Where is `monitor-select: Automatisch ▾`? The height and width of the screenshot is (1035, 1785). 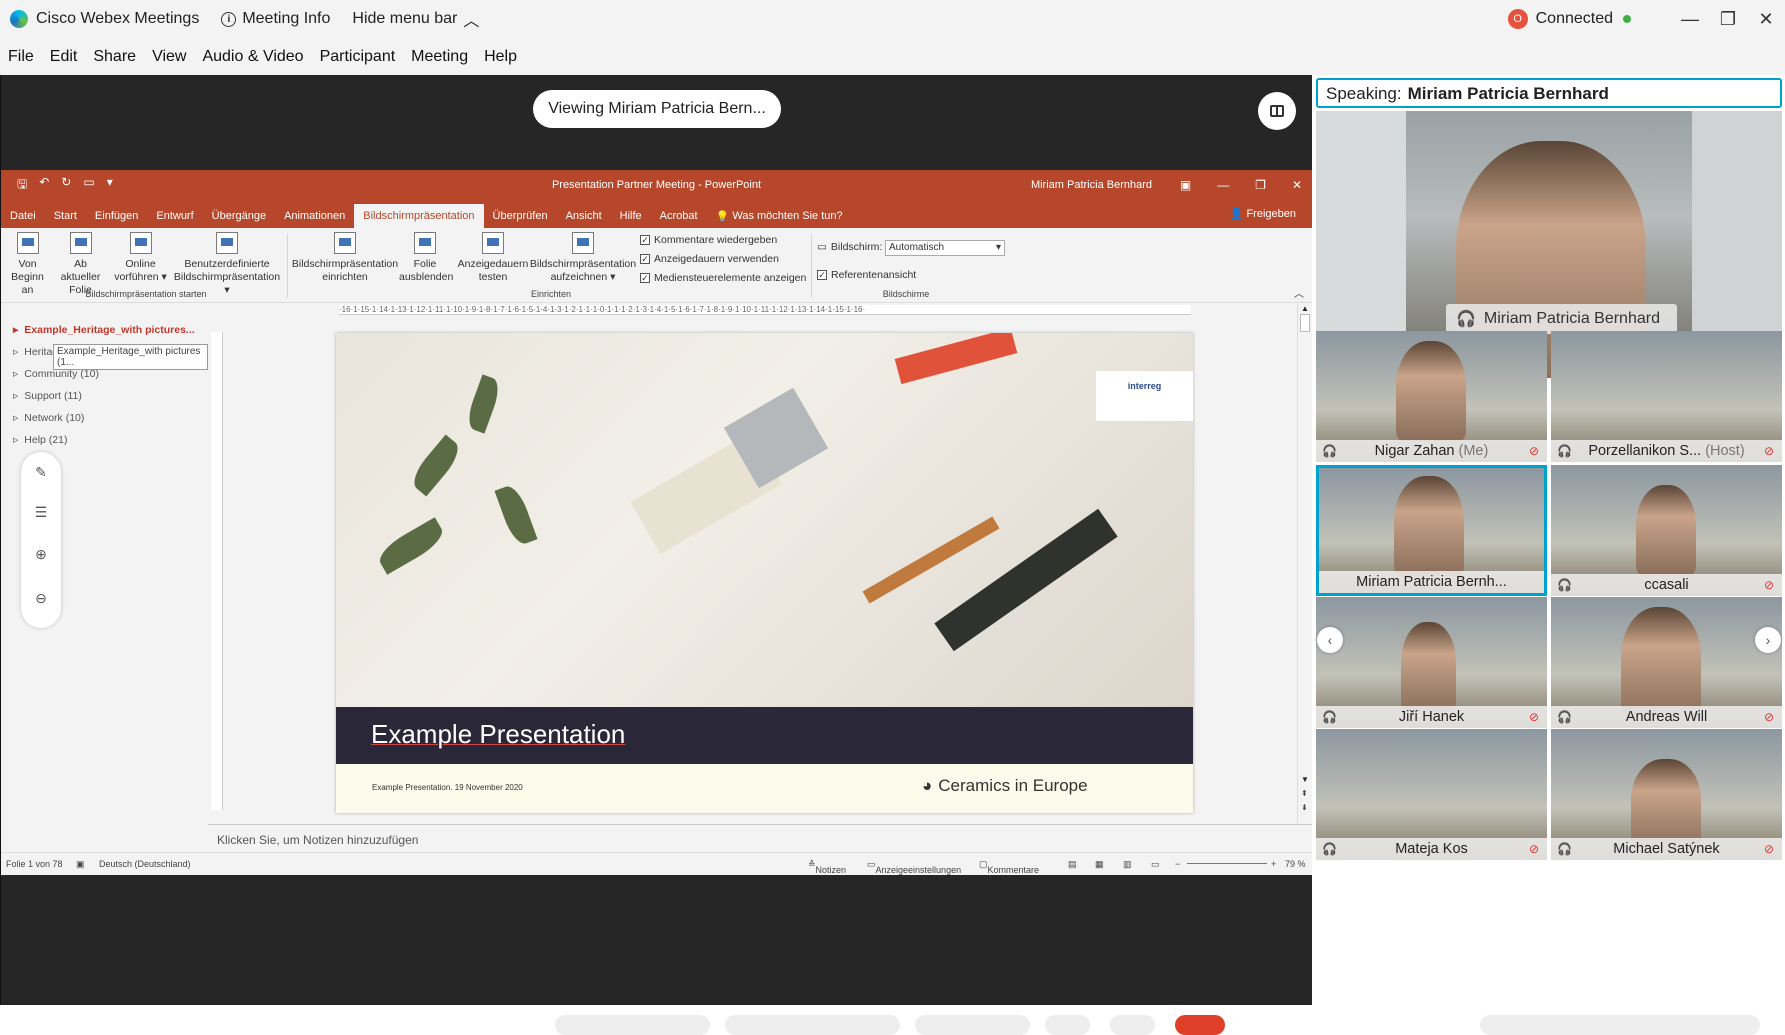
monitor-select: Automatisch ▾ is located at coordinates (945, 248).